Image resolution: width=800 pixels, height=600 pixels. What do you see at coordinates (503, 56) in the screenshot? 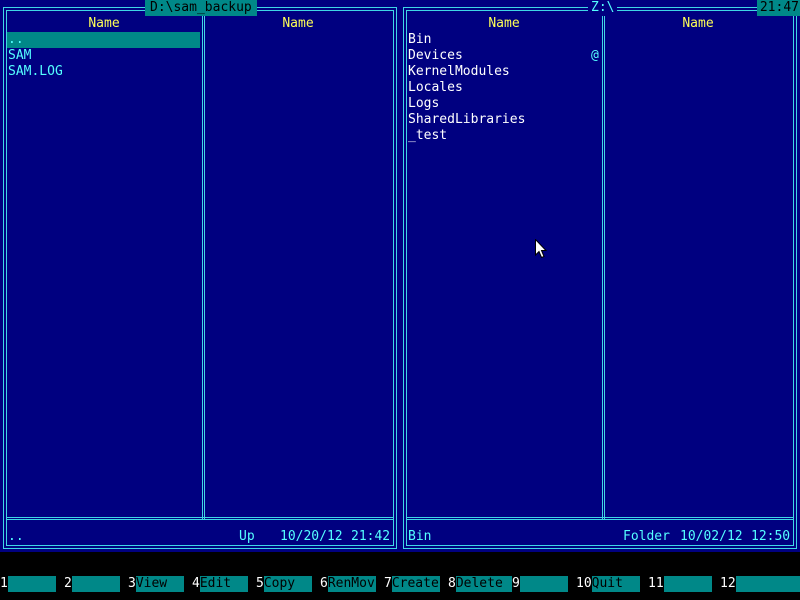
I see `folder-item-devices: Devices` at bounding box center [503, 56].